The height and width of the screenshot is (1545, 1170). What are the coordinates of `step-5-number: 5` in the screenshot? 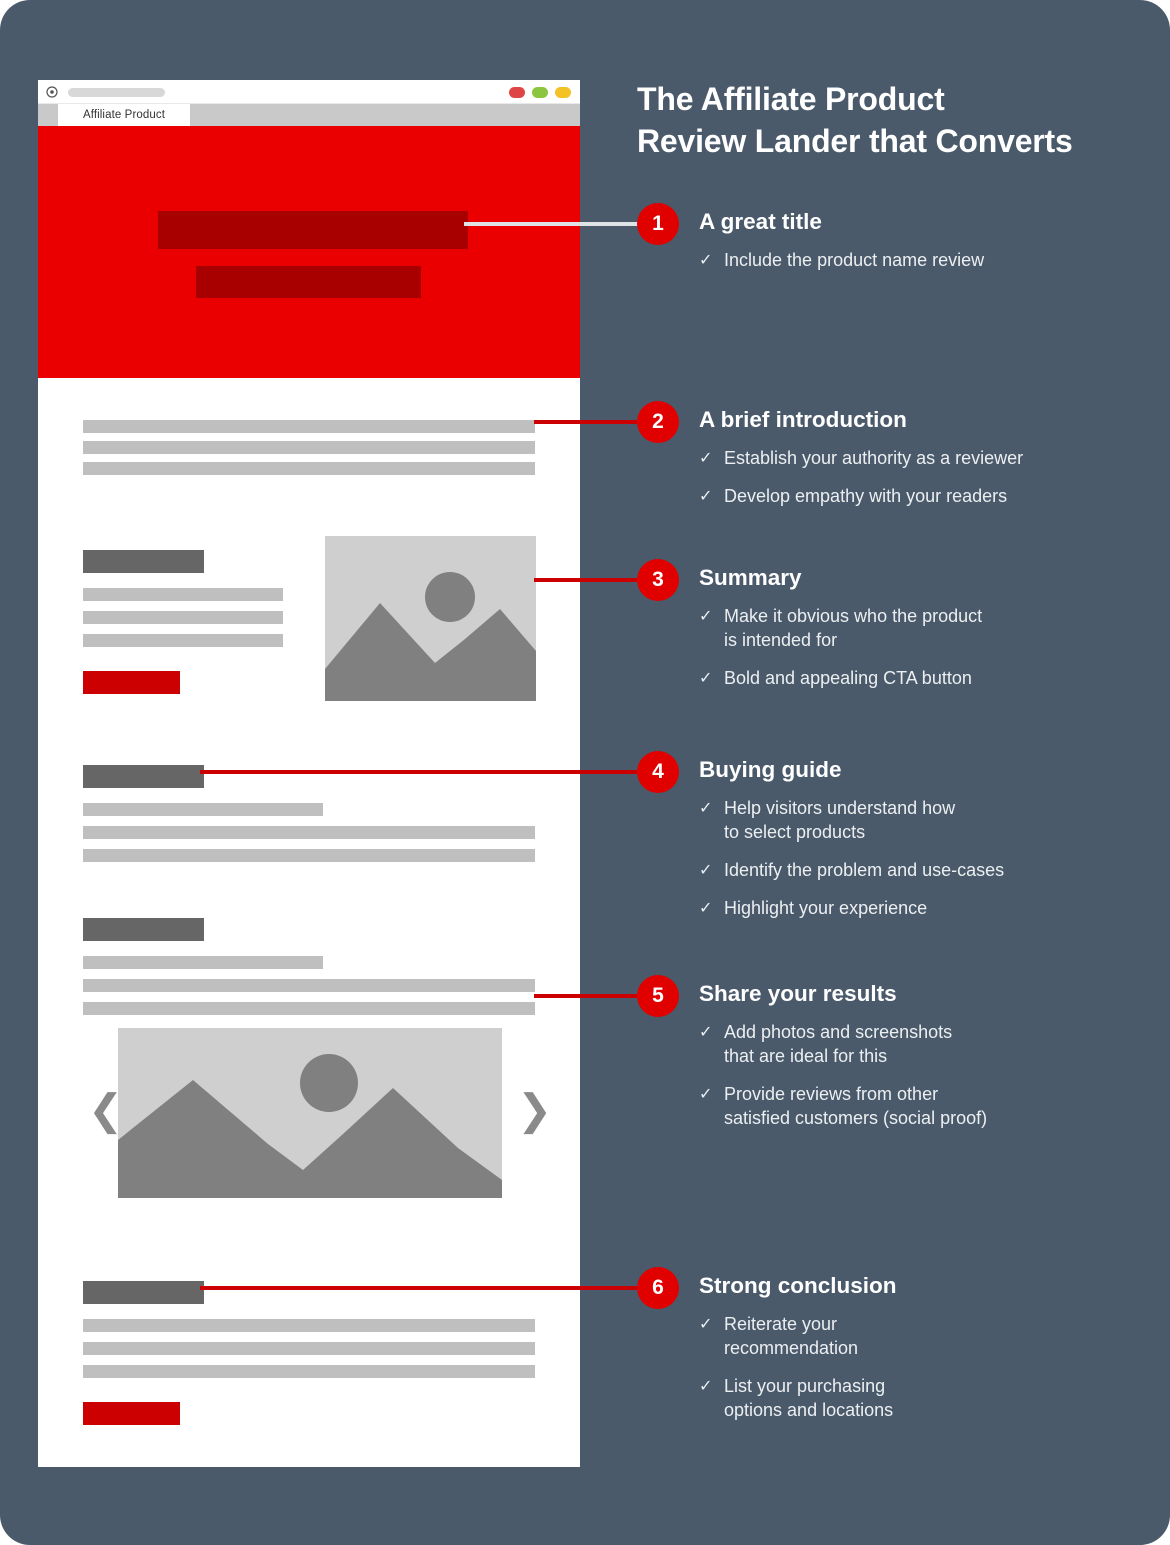 It's located at (658, 995).